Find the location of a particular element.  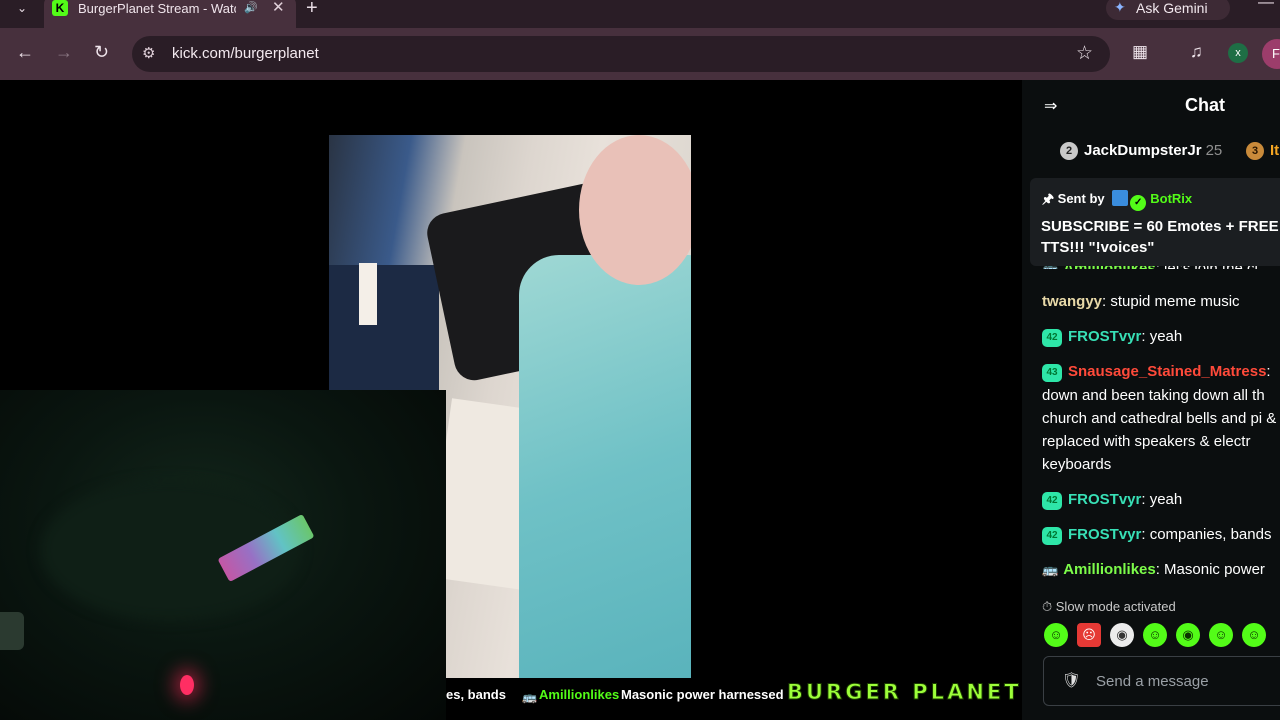

top-gifter: 2 JackDumpsterJr 25 is located at coordinates (1141, 152).